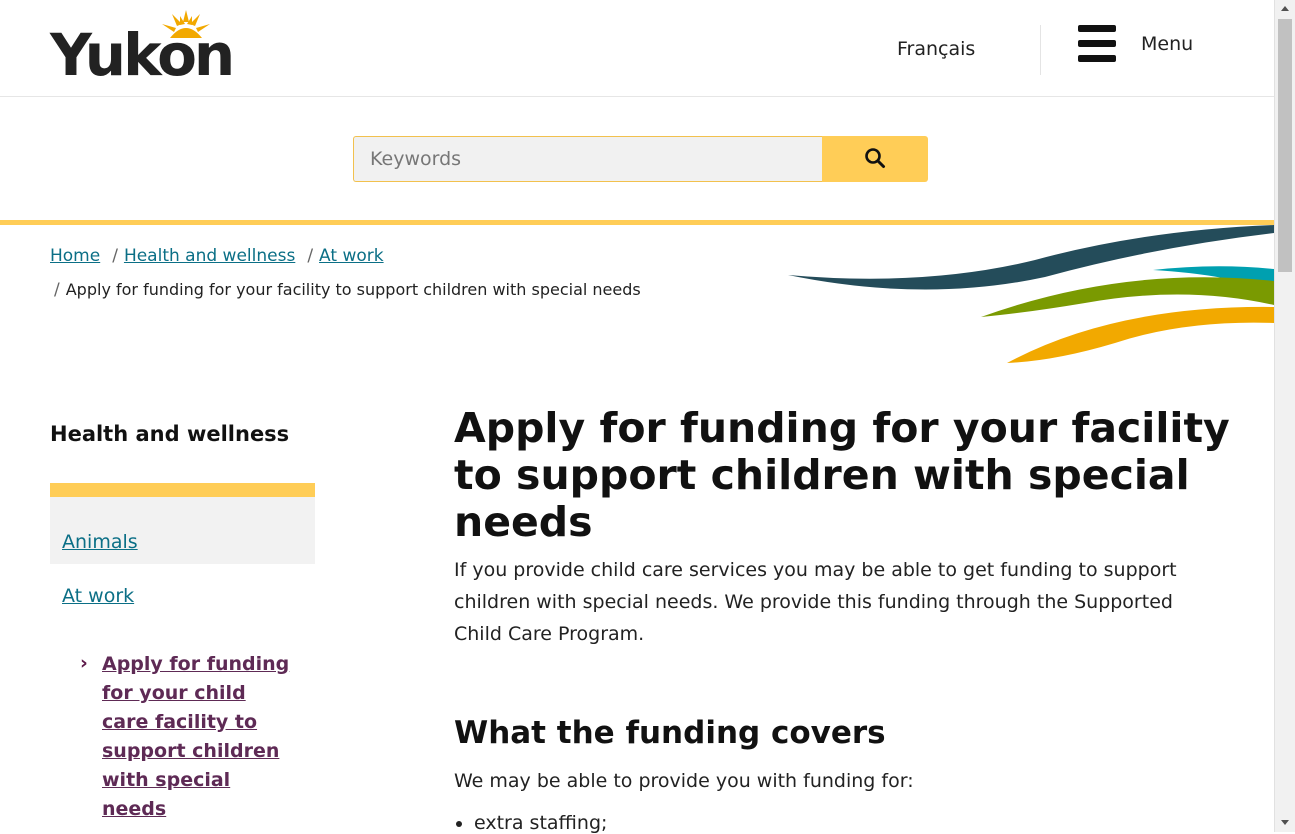 The width and height of the screenshot is (1295, 834). Describe the element at coordinates (936, 49) in the screenshot. I see `language-toggle-link: Français` at that location.